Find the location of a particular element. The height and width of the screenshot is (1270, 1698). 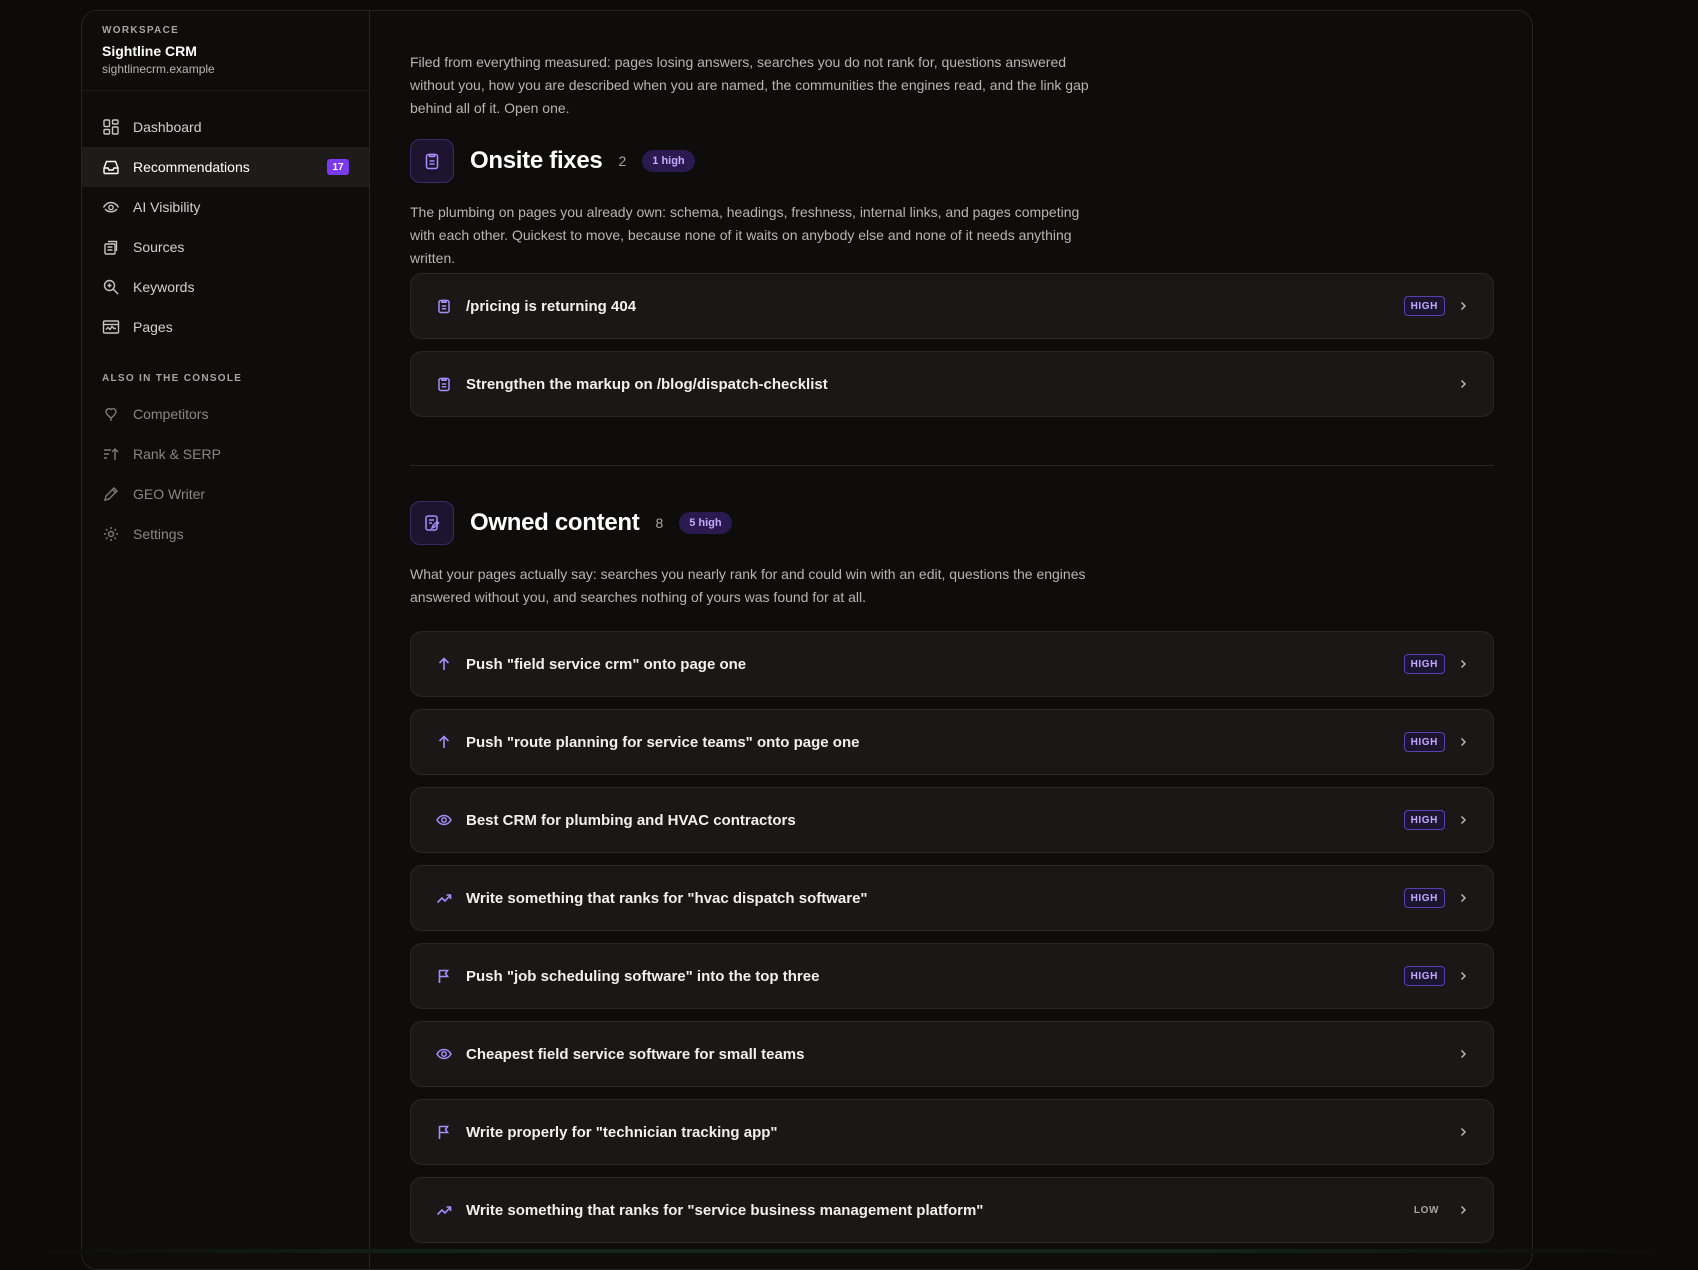

sidebar-item-keywords: Keywords is located at coordinates (225, 287).